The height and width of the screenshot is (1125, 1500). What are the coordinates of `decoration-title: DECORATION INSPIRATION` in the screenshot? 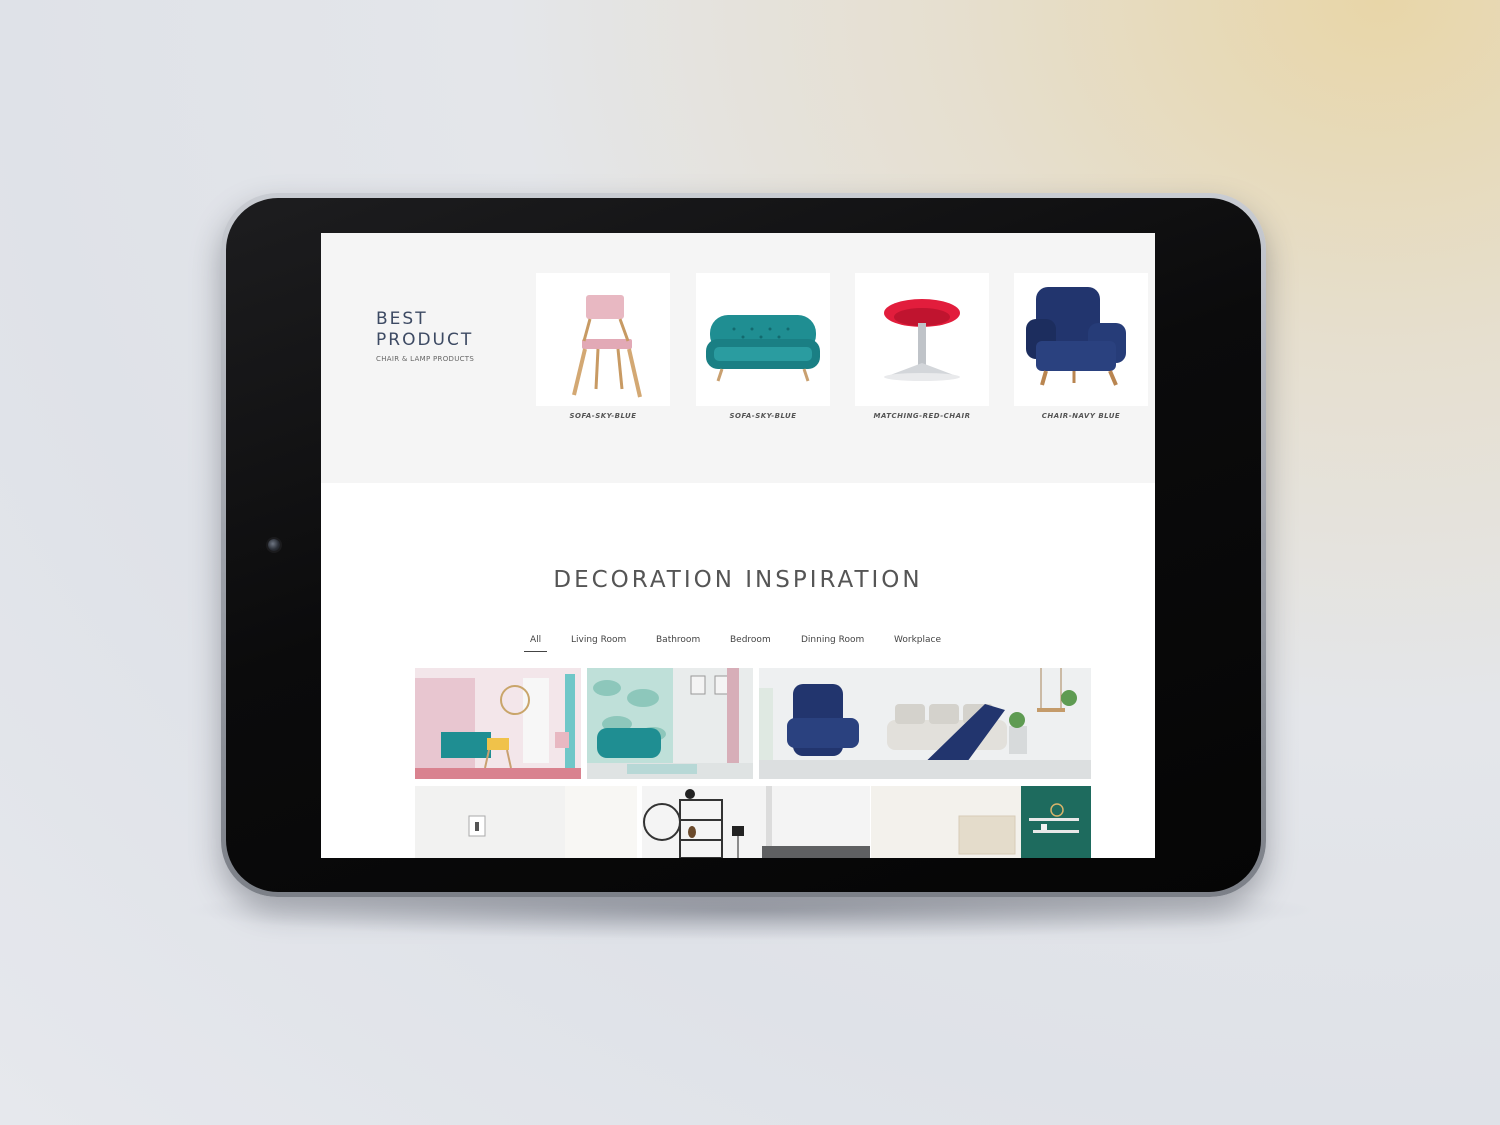 It's located at (738, 580).